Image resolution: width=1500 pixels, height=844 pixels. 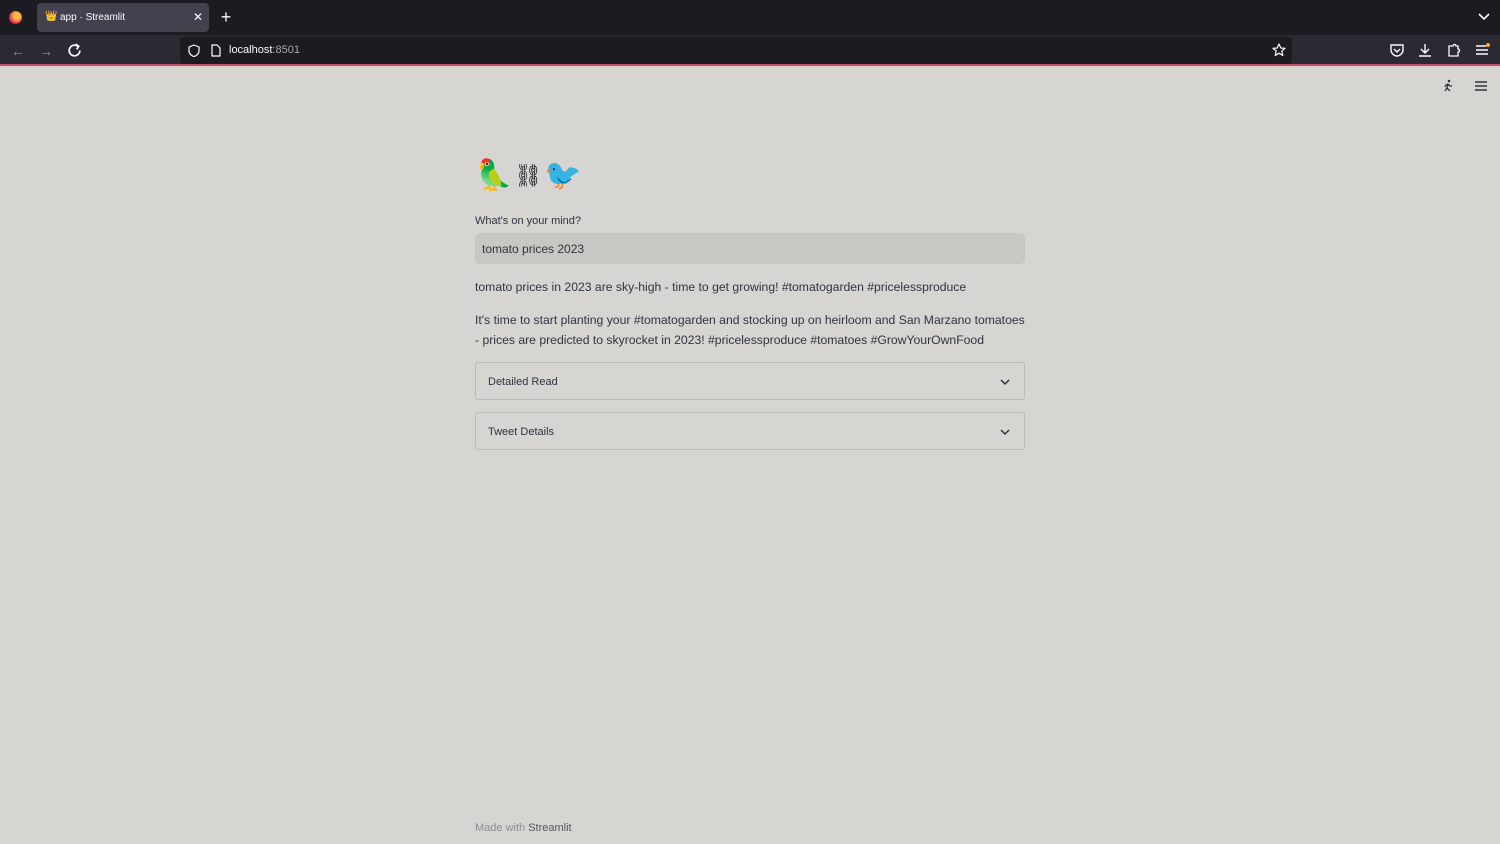 What do you see at coordinates (750, 431) in the screenshot?
I see `tweet-details-expander: Tweet Details` at bounding box center [750, 431].